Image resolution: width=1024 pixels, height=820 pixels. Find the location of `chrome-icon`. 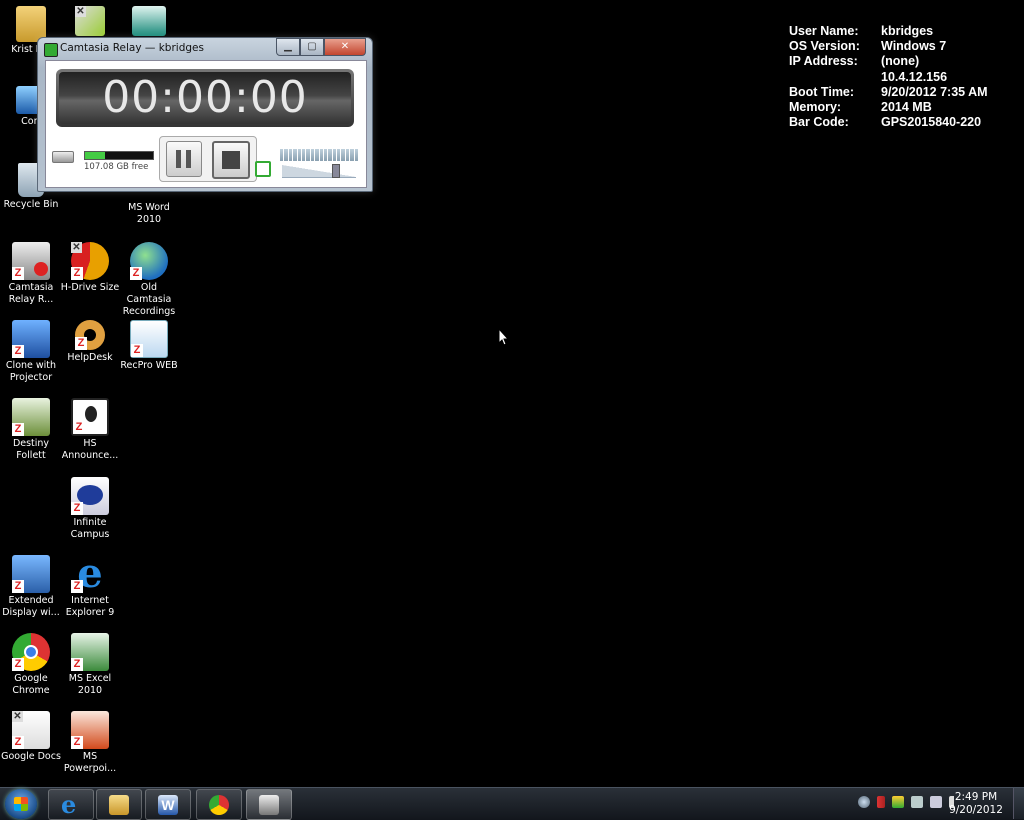

chrome-icon is located at coordinates (219, 805).